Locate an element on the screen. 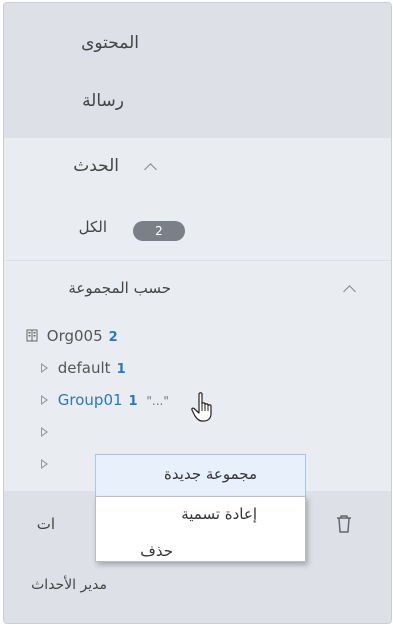 The height and width of the screenshot is (625, 393). context-menu-item-new-group: مجموعة جديدة is located at coordinates (200, 475).